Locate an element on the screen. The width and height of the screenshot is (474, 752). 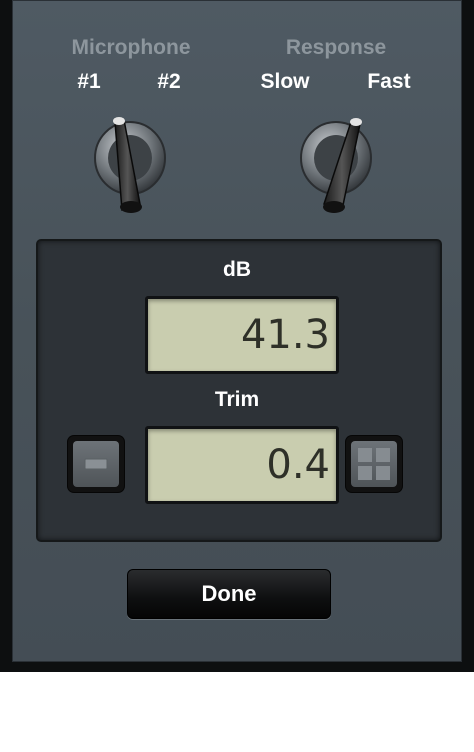
db-label: dB is located at coordinates (237, 269).